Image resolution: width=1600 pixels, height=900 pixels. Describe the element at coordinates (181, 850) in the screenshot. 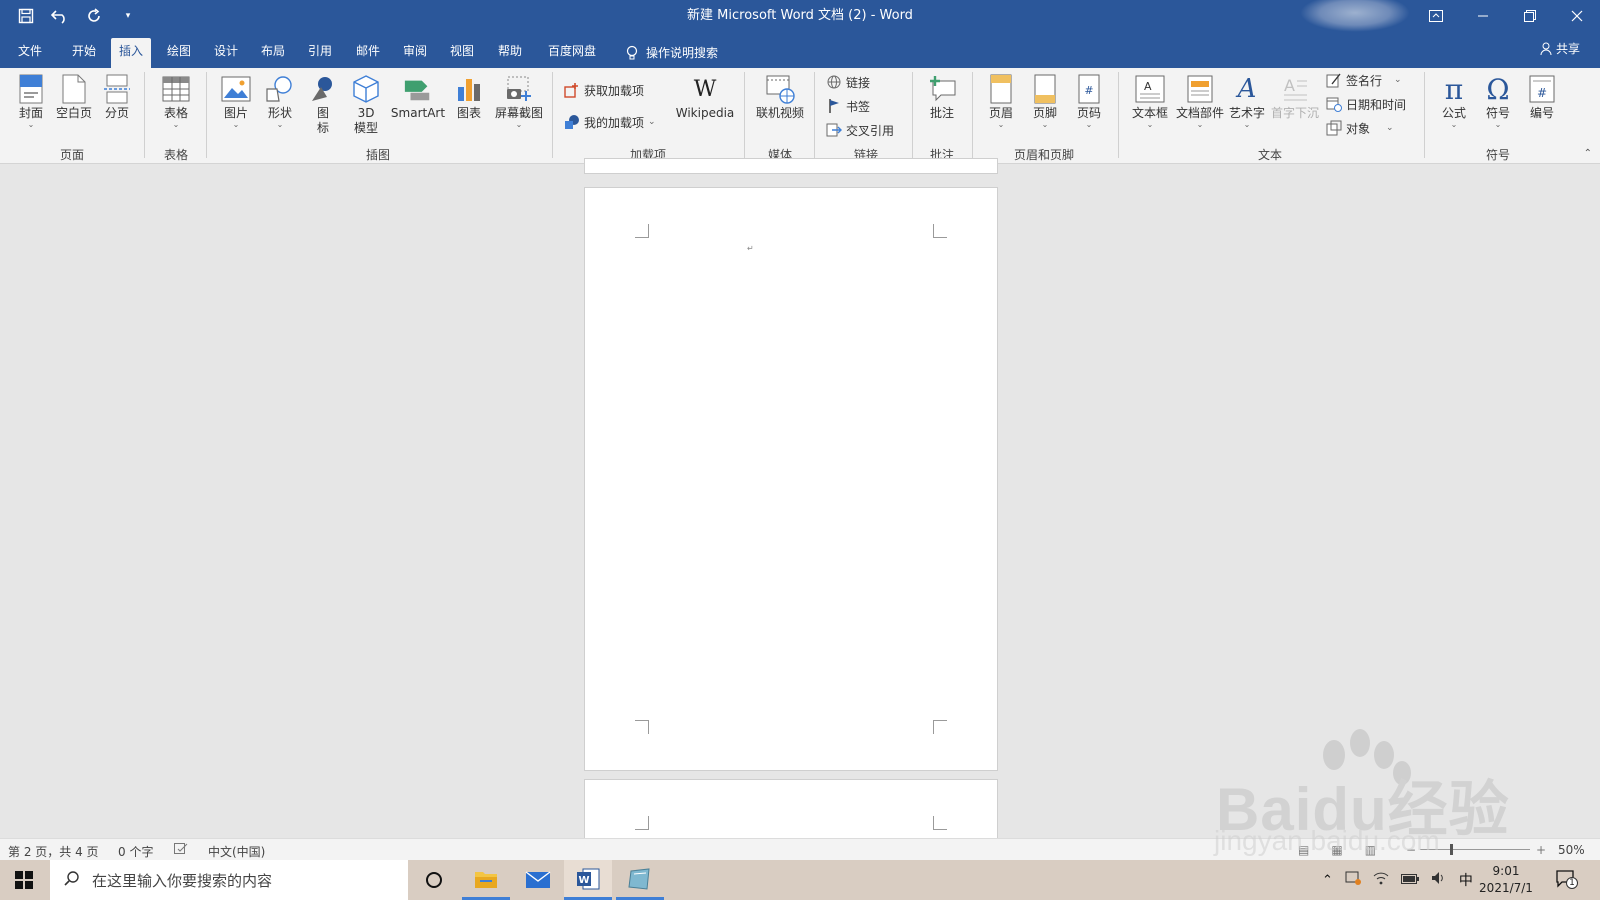

I see `proofing-icon` at that location.